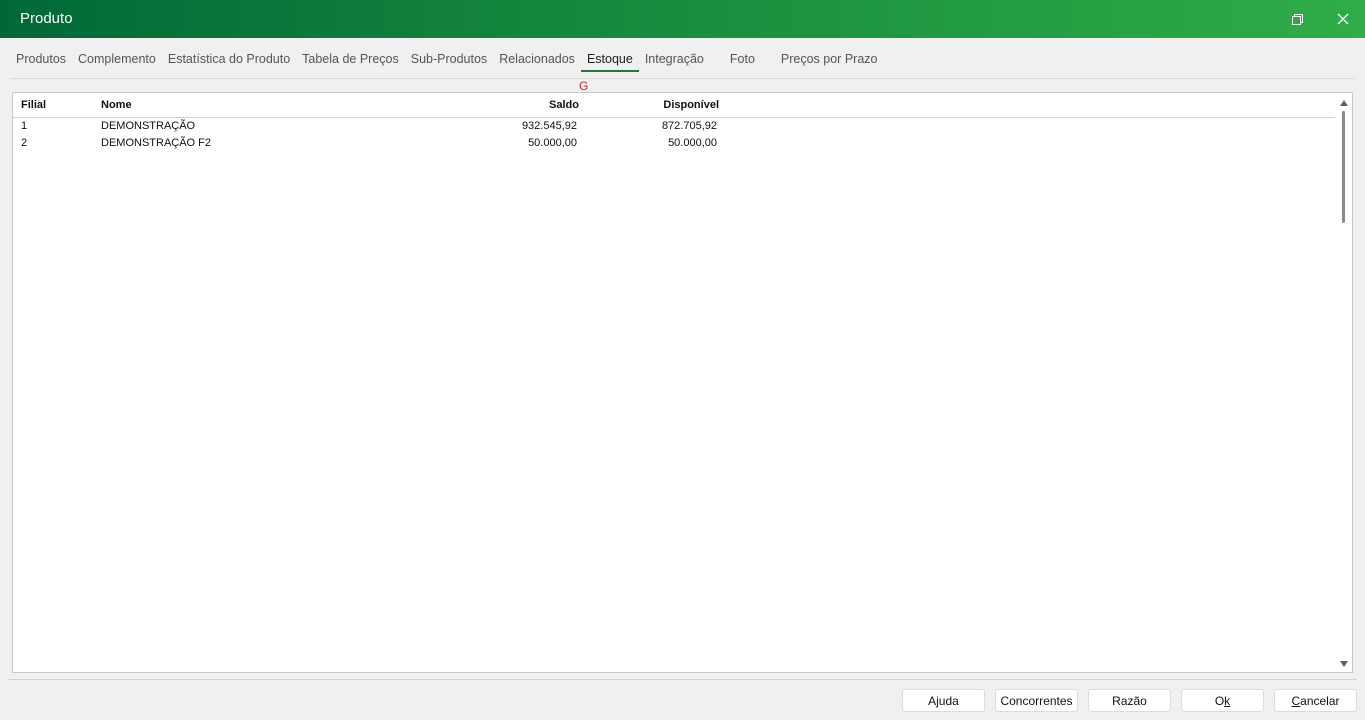 The width and height of the screenshot is (1365, 720). I want to click on close-button, so click(1342, 19).